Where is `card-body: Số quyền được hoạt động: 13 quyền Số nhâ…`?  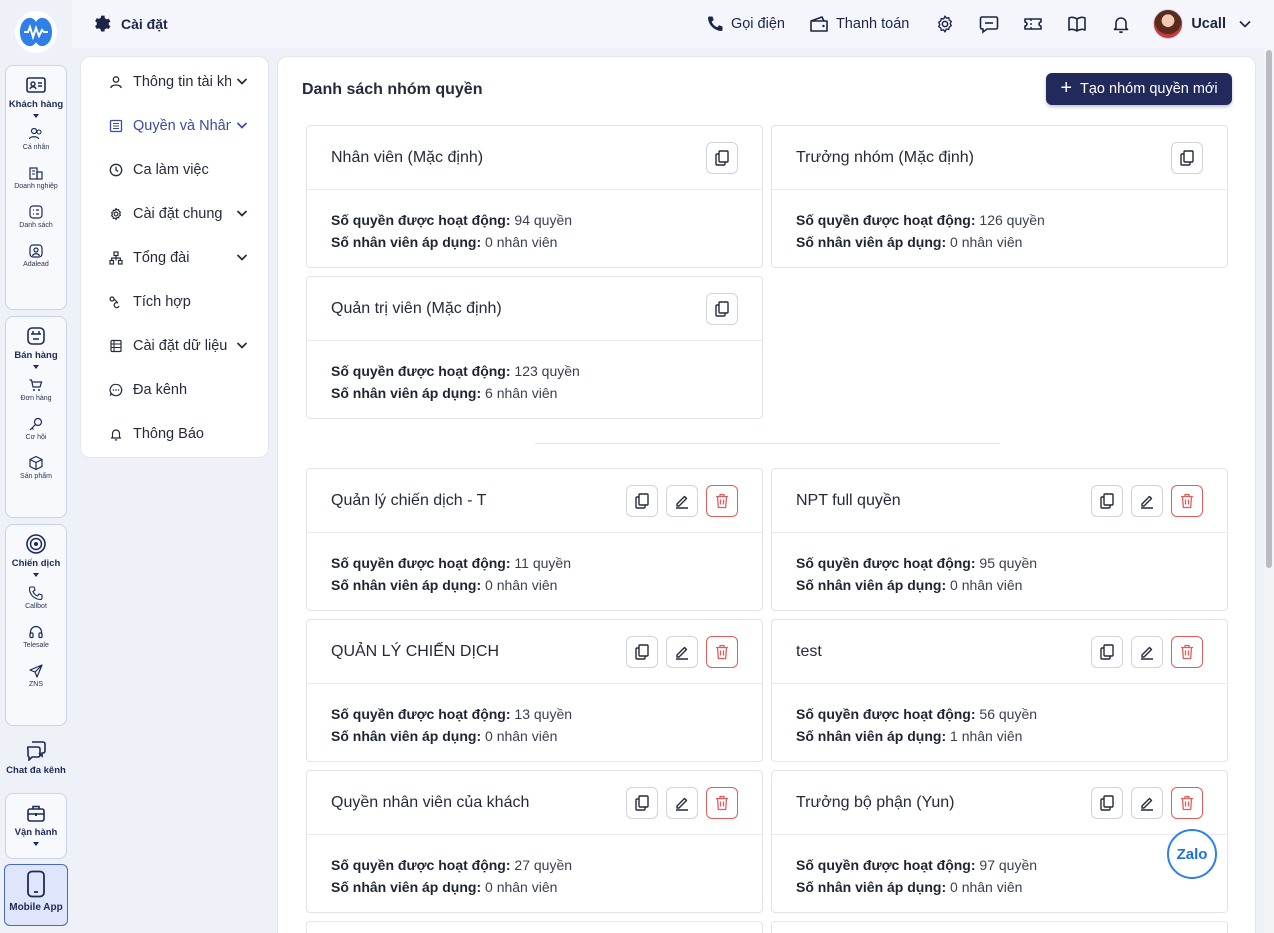 card-body: Số quyền được hoạt động: 13 quyền Số nhâ… is located at coordinates (451, 725).